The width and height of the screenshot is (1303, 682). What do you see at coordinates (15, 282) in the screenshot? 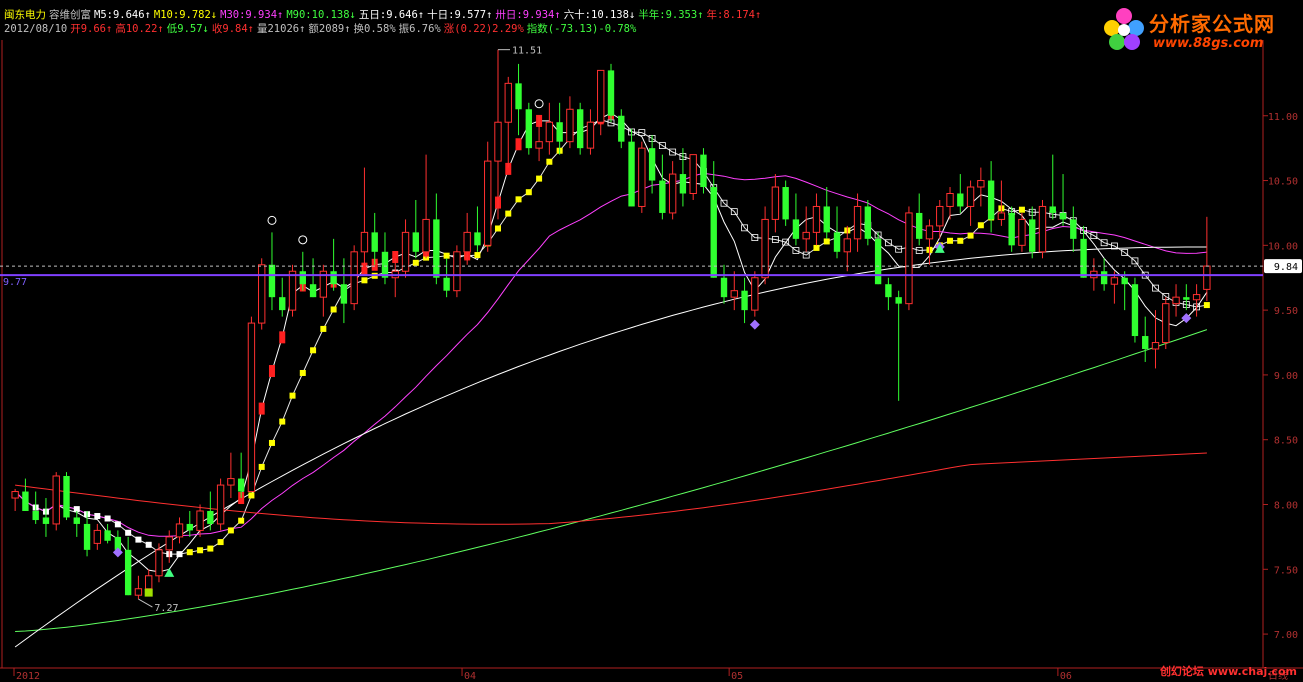
I see `left-level-label: 9.77` at bounding box center [15, 282].